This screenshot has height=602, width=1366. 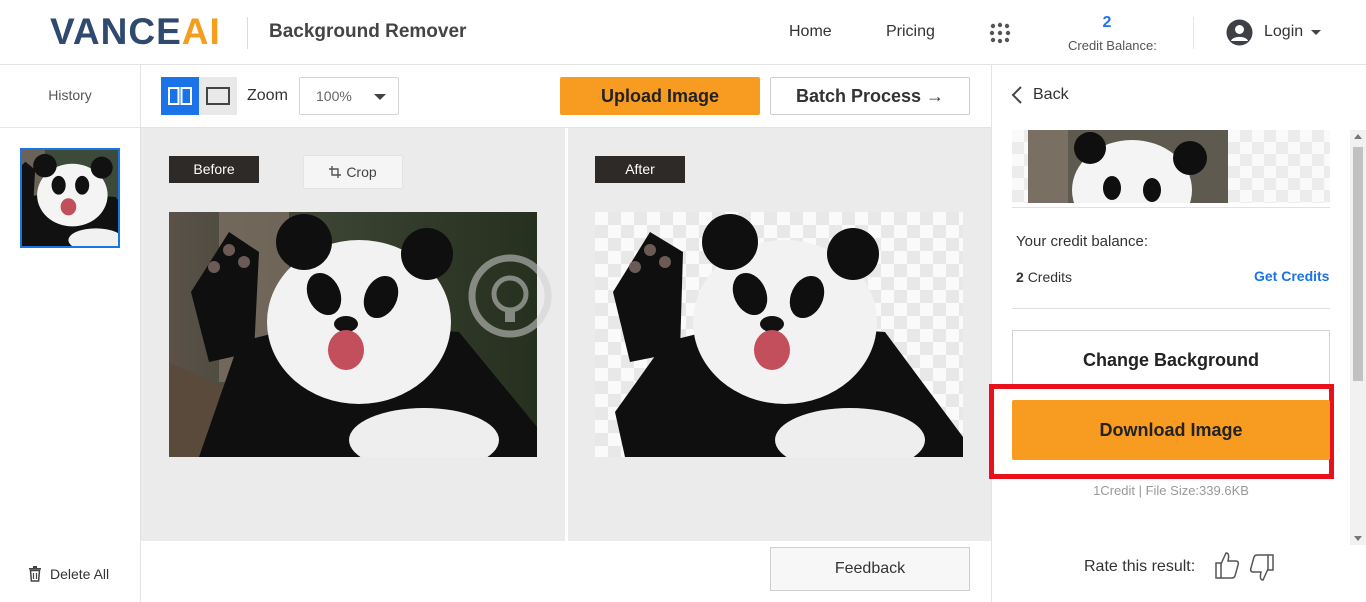 What do you see at coordinates (1107, 22) in the screenshot?
I see `credit-balance-count: 2` at bounding box center [1107, 22].